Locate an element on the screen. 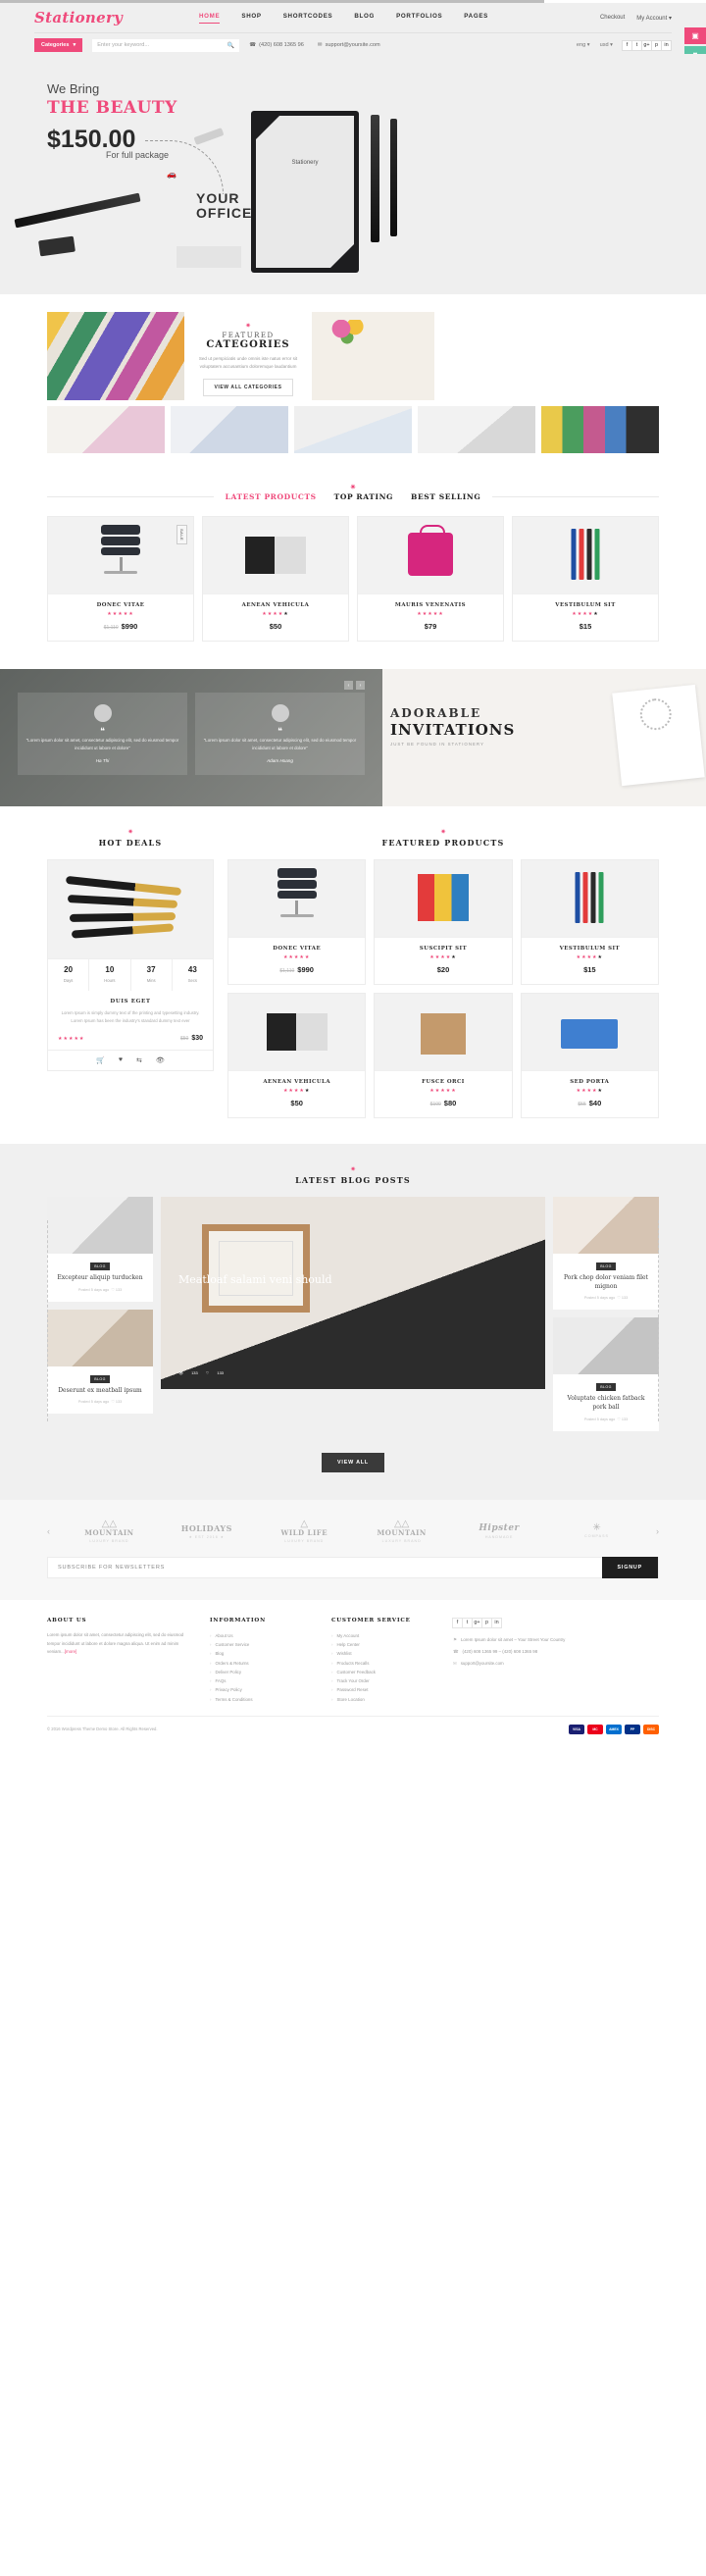 Image resolution: width=706 pixels, height=2576 pixels. footer-link: Wishlist is located at coordinates (384, 1653).